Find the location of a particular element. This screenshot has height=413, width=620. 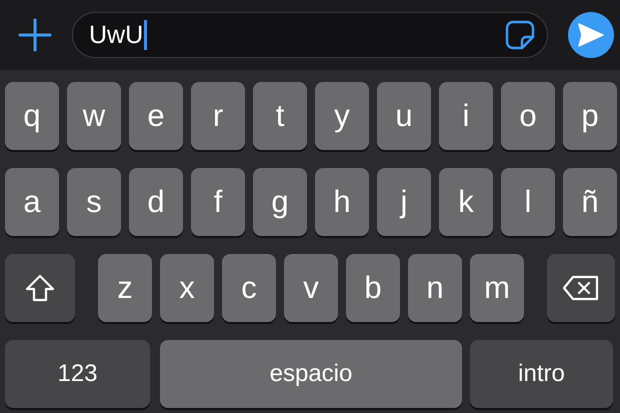

shift-key is located at coordinates (40, 288).